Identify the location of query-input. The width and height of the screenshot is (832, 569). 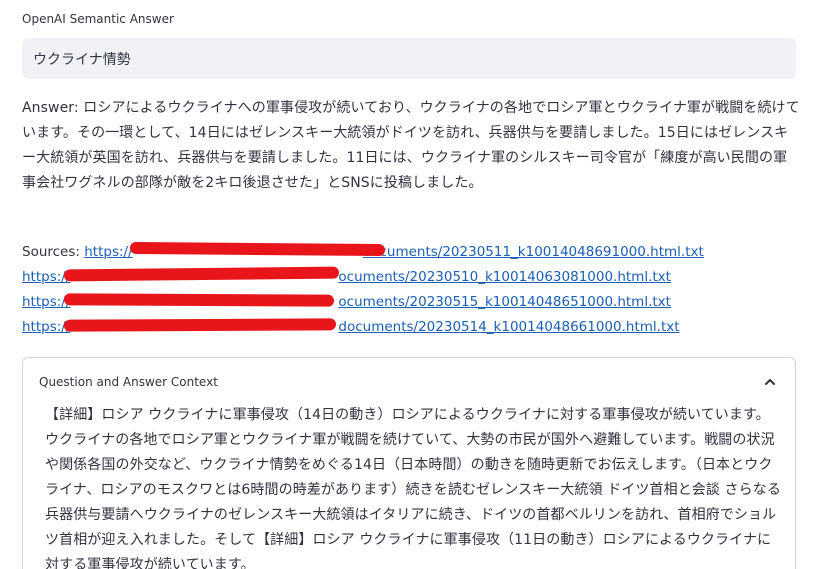
(409, 58).